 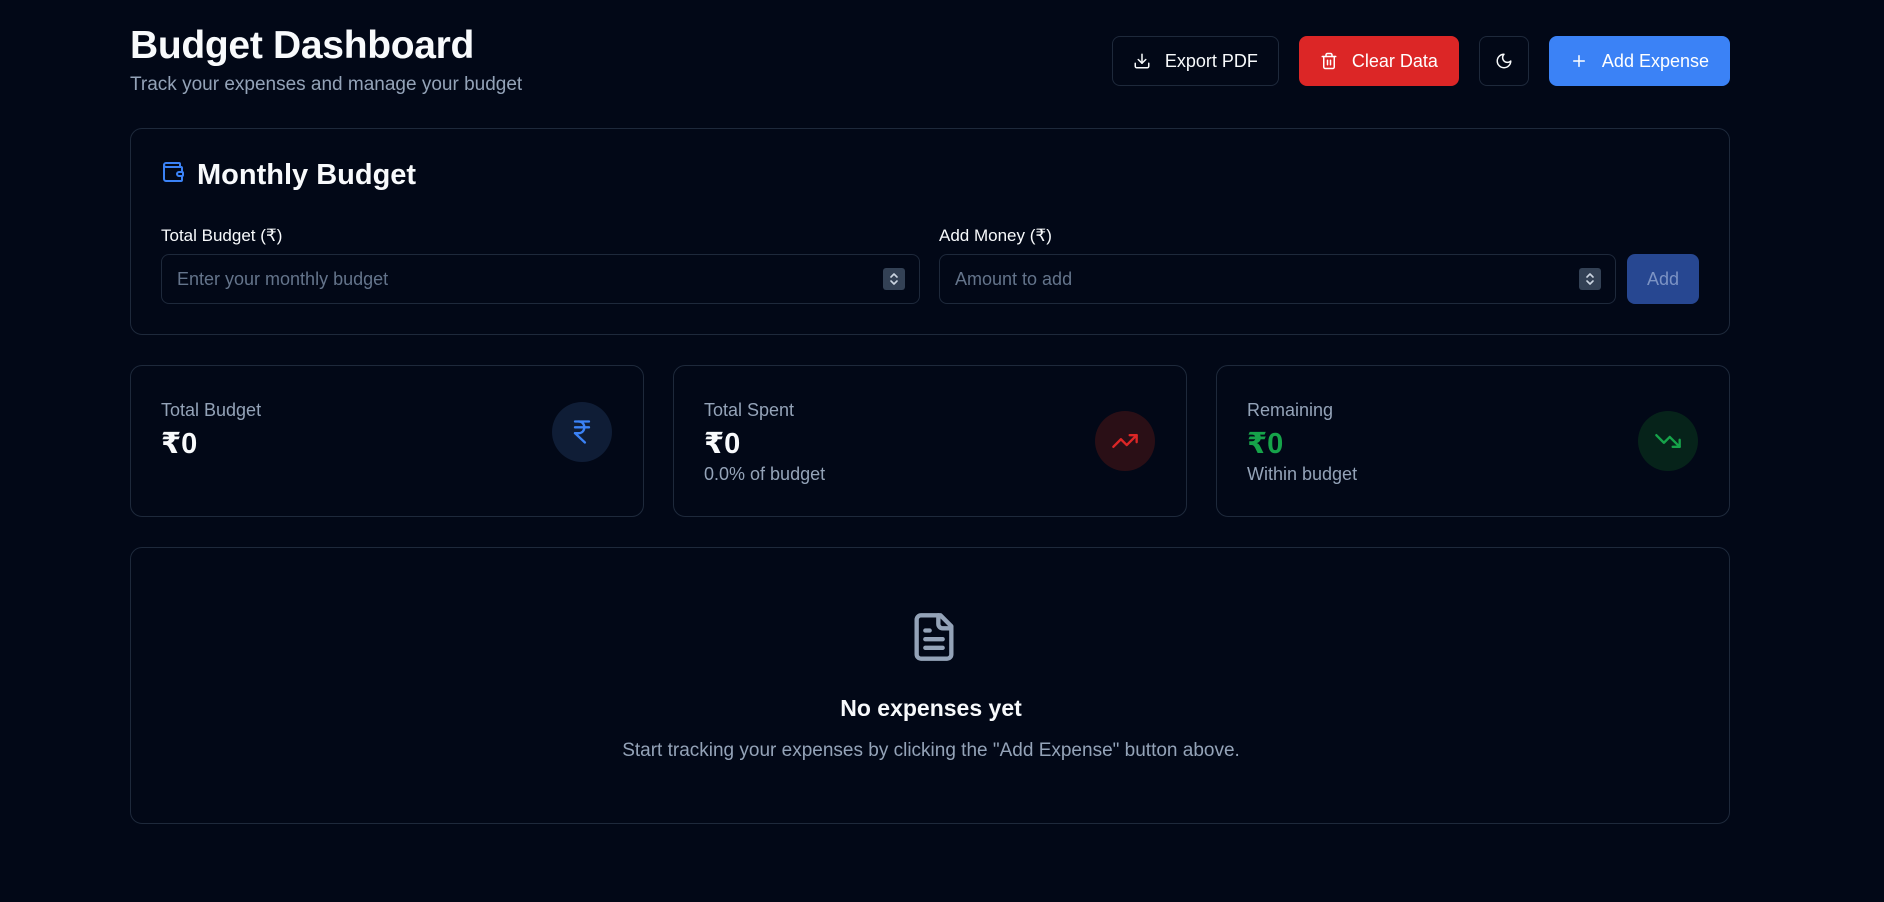 What do you see at coordinates (302, 45) in the screenshot?
I see `page-title: Budget Dashboard` at bounding box center [302, 45].